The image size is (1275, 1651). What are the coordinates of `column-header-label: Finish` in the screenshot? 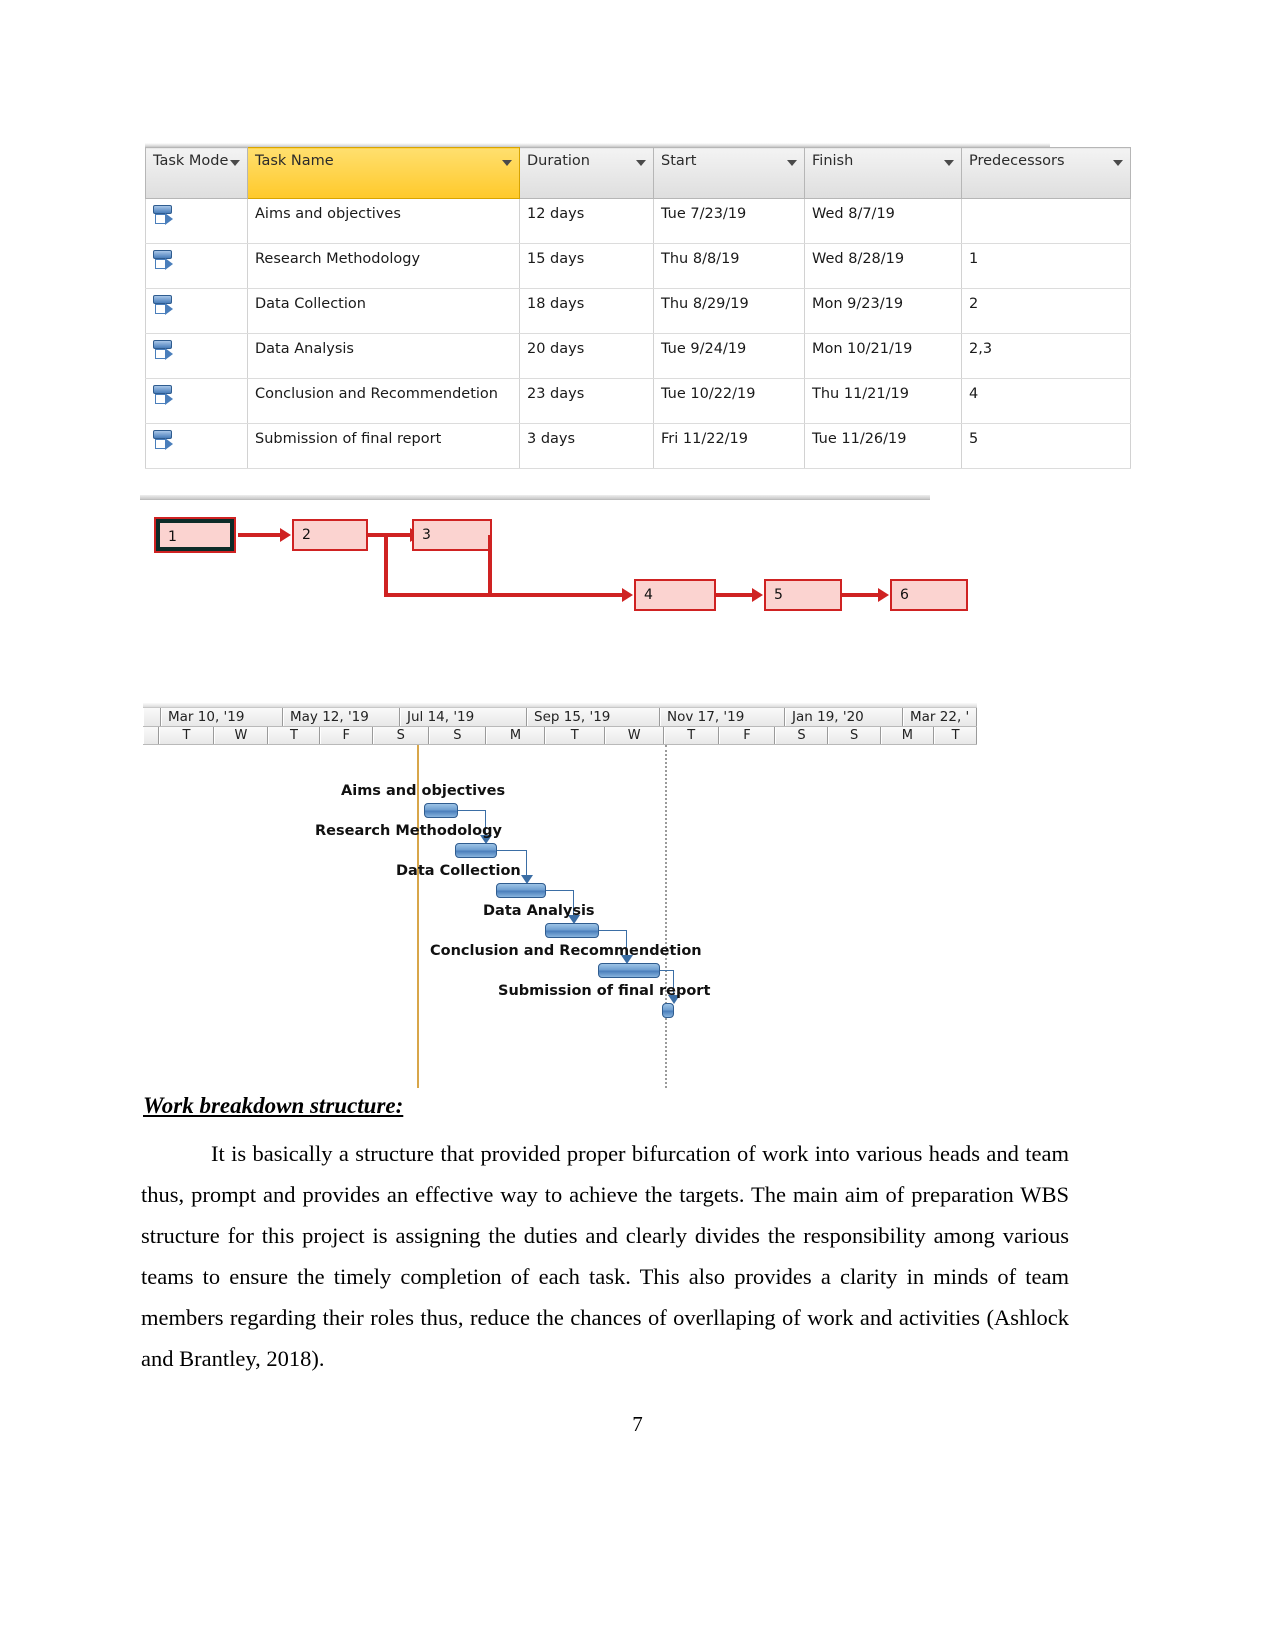 It's located at (833, 161).